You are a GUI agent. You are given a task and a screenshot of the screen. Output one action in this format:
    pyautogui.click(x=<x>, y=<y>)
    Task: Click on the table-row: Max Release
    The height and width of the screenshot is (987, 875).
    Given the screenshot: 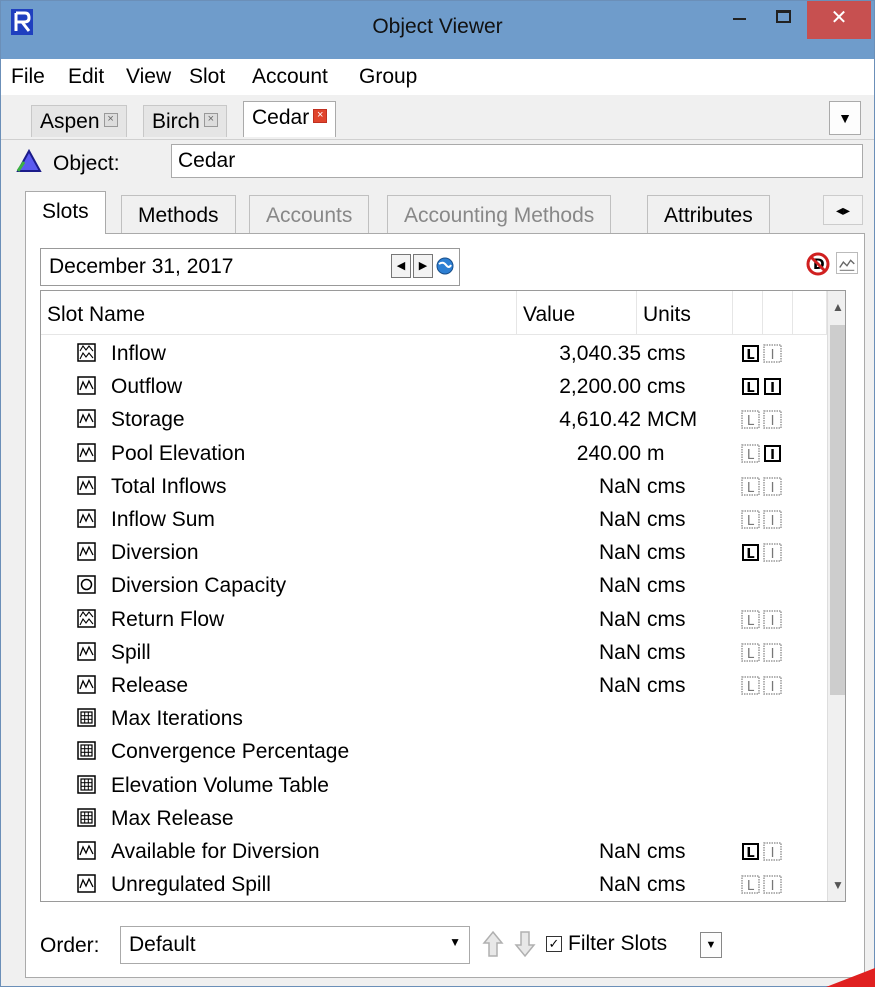 What is the action you would take?
    pyautogui.click(x=431, y=818)
    